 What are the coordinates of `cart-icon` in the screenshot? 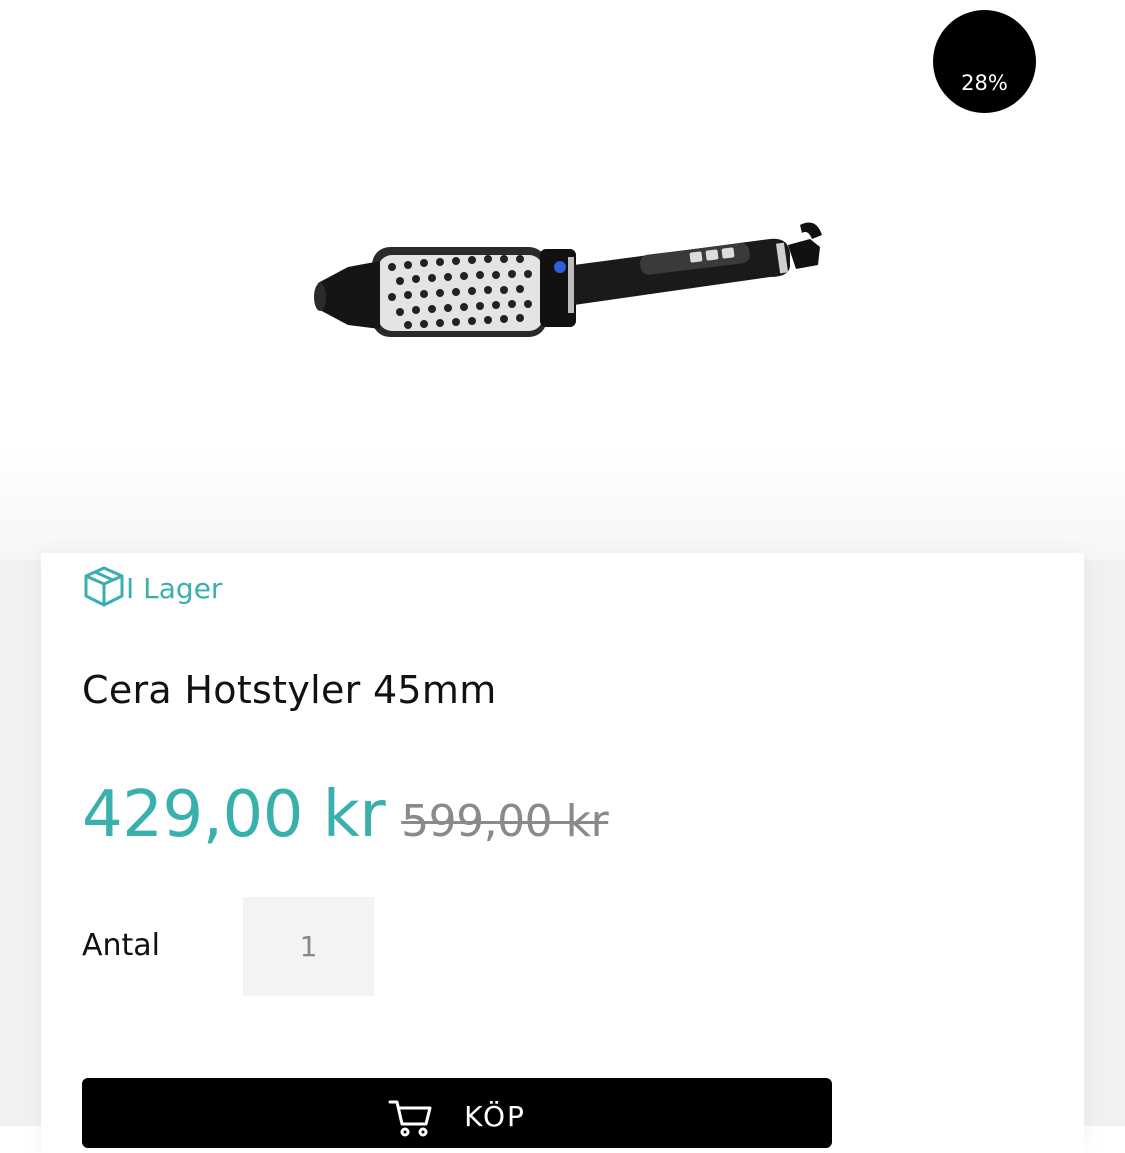 It's located at (410, 1118).